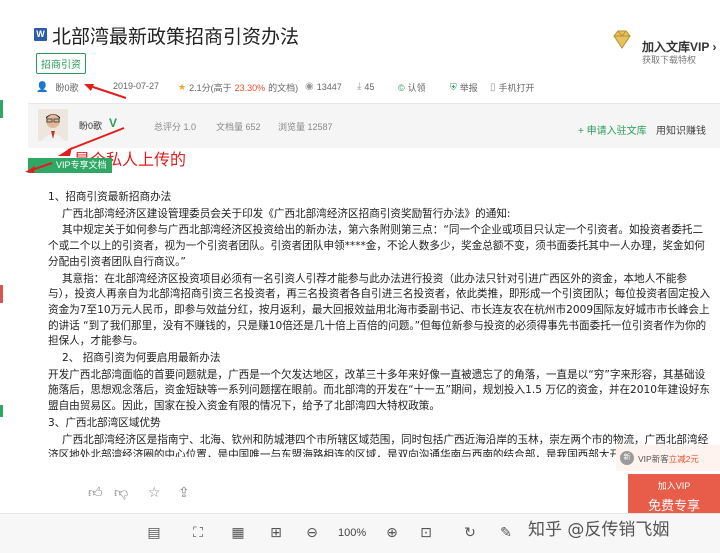  I want to click on vip-promo-text: VIP新客立减2元, so click(668, 459).